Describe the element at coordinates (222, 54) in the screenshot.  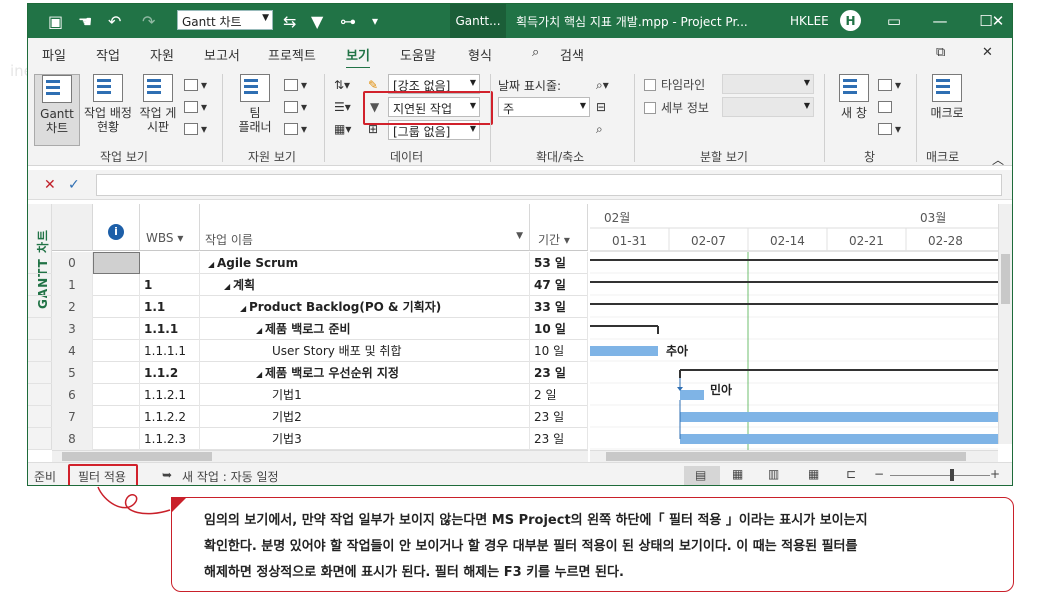
I see `menu-report: 보고서` at that location.